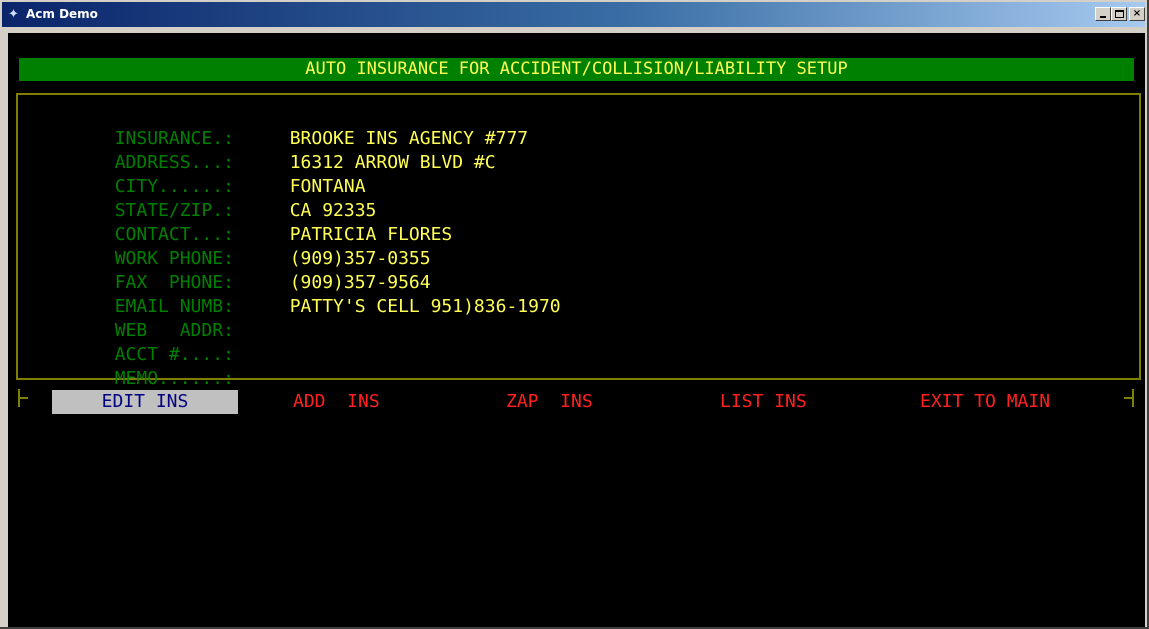 The image size is (1149, 629). What do you see at coordinates (62, 14) in the screenshot?
I see `window-title: Acm Demo` at bounding box center [62, 14].